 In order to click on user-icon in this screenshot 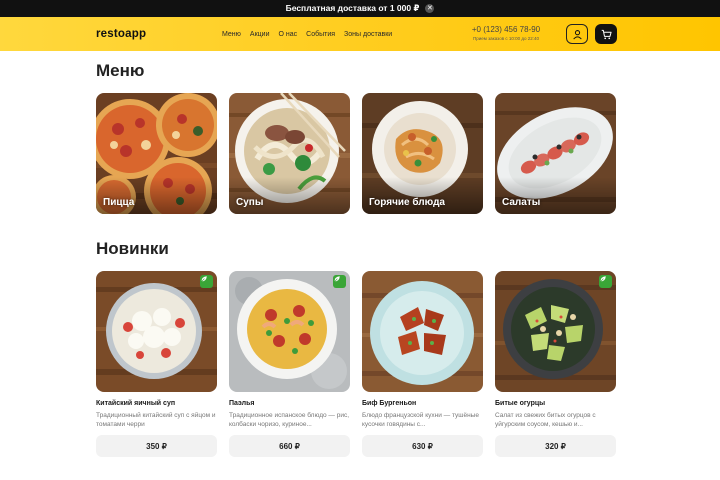, I will do `click(577, 34)`.